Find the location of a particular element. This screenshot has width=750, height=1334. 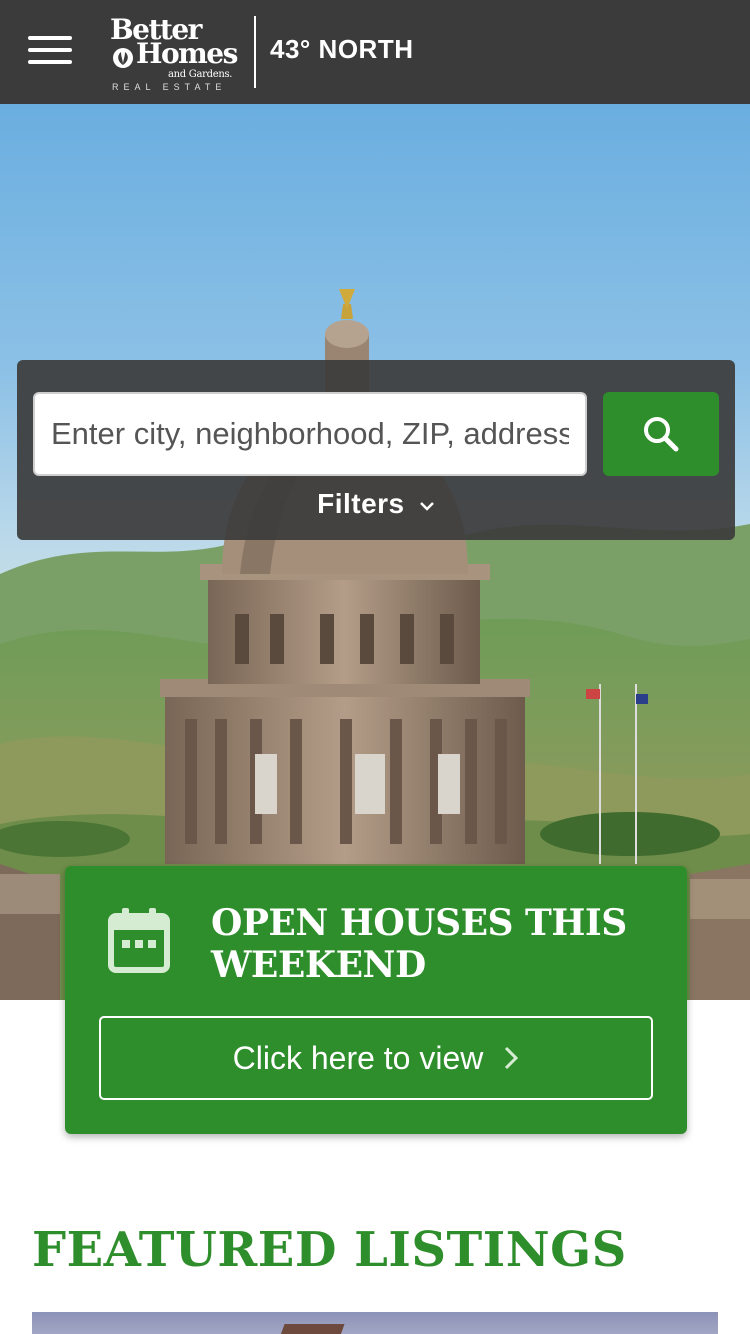

hamburger-menu-icon is located at coordinates (50, 52).